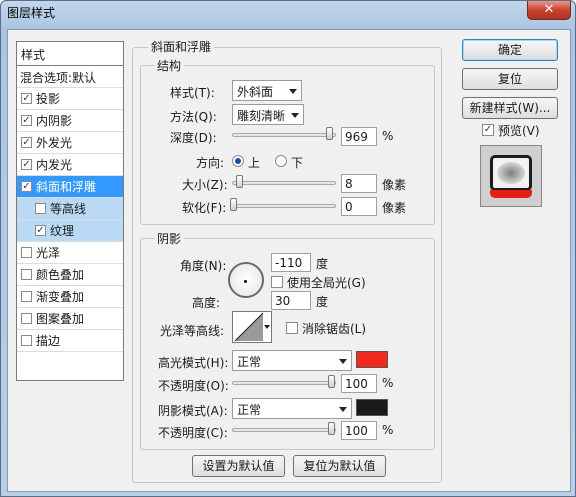 This screenshot has height=497, width=576. What do you see at coordinates (284, 430) in the screenshot?
I see `shadow-opacity-slider` at bounding box center [284, 430].